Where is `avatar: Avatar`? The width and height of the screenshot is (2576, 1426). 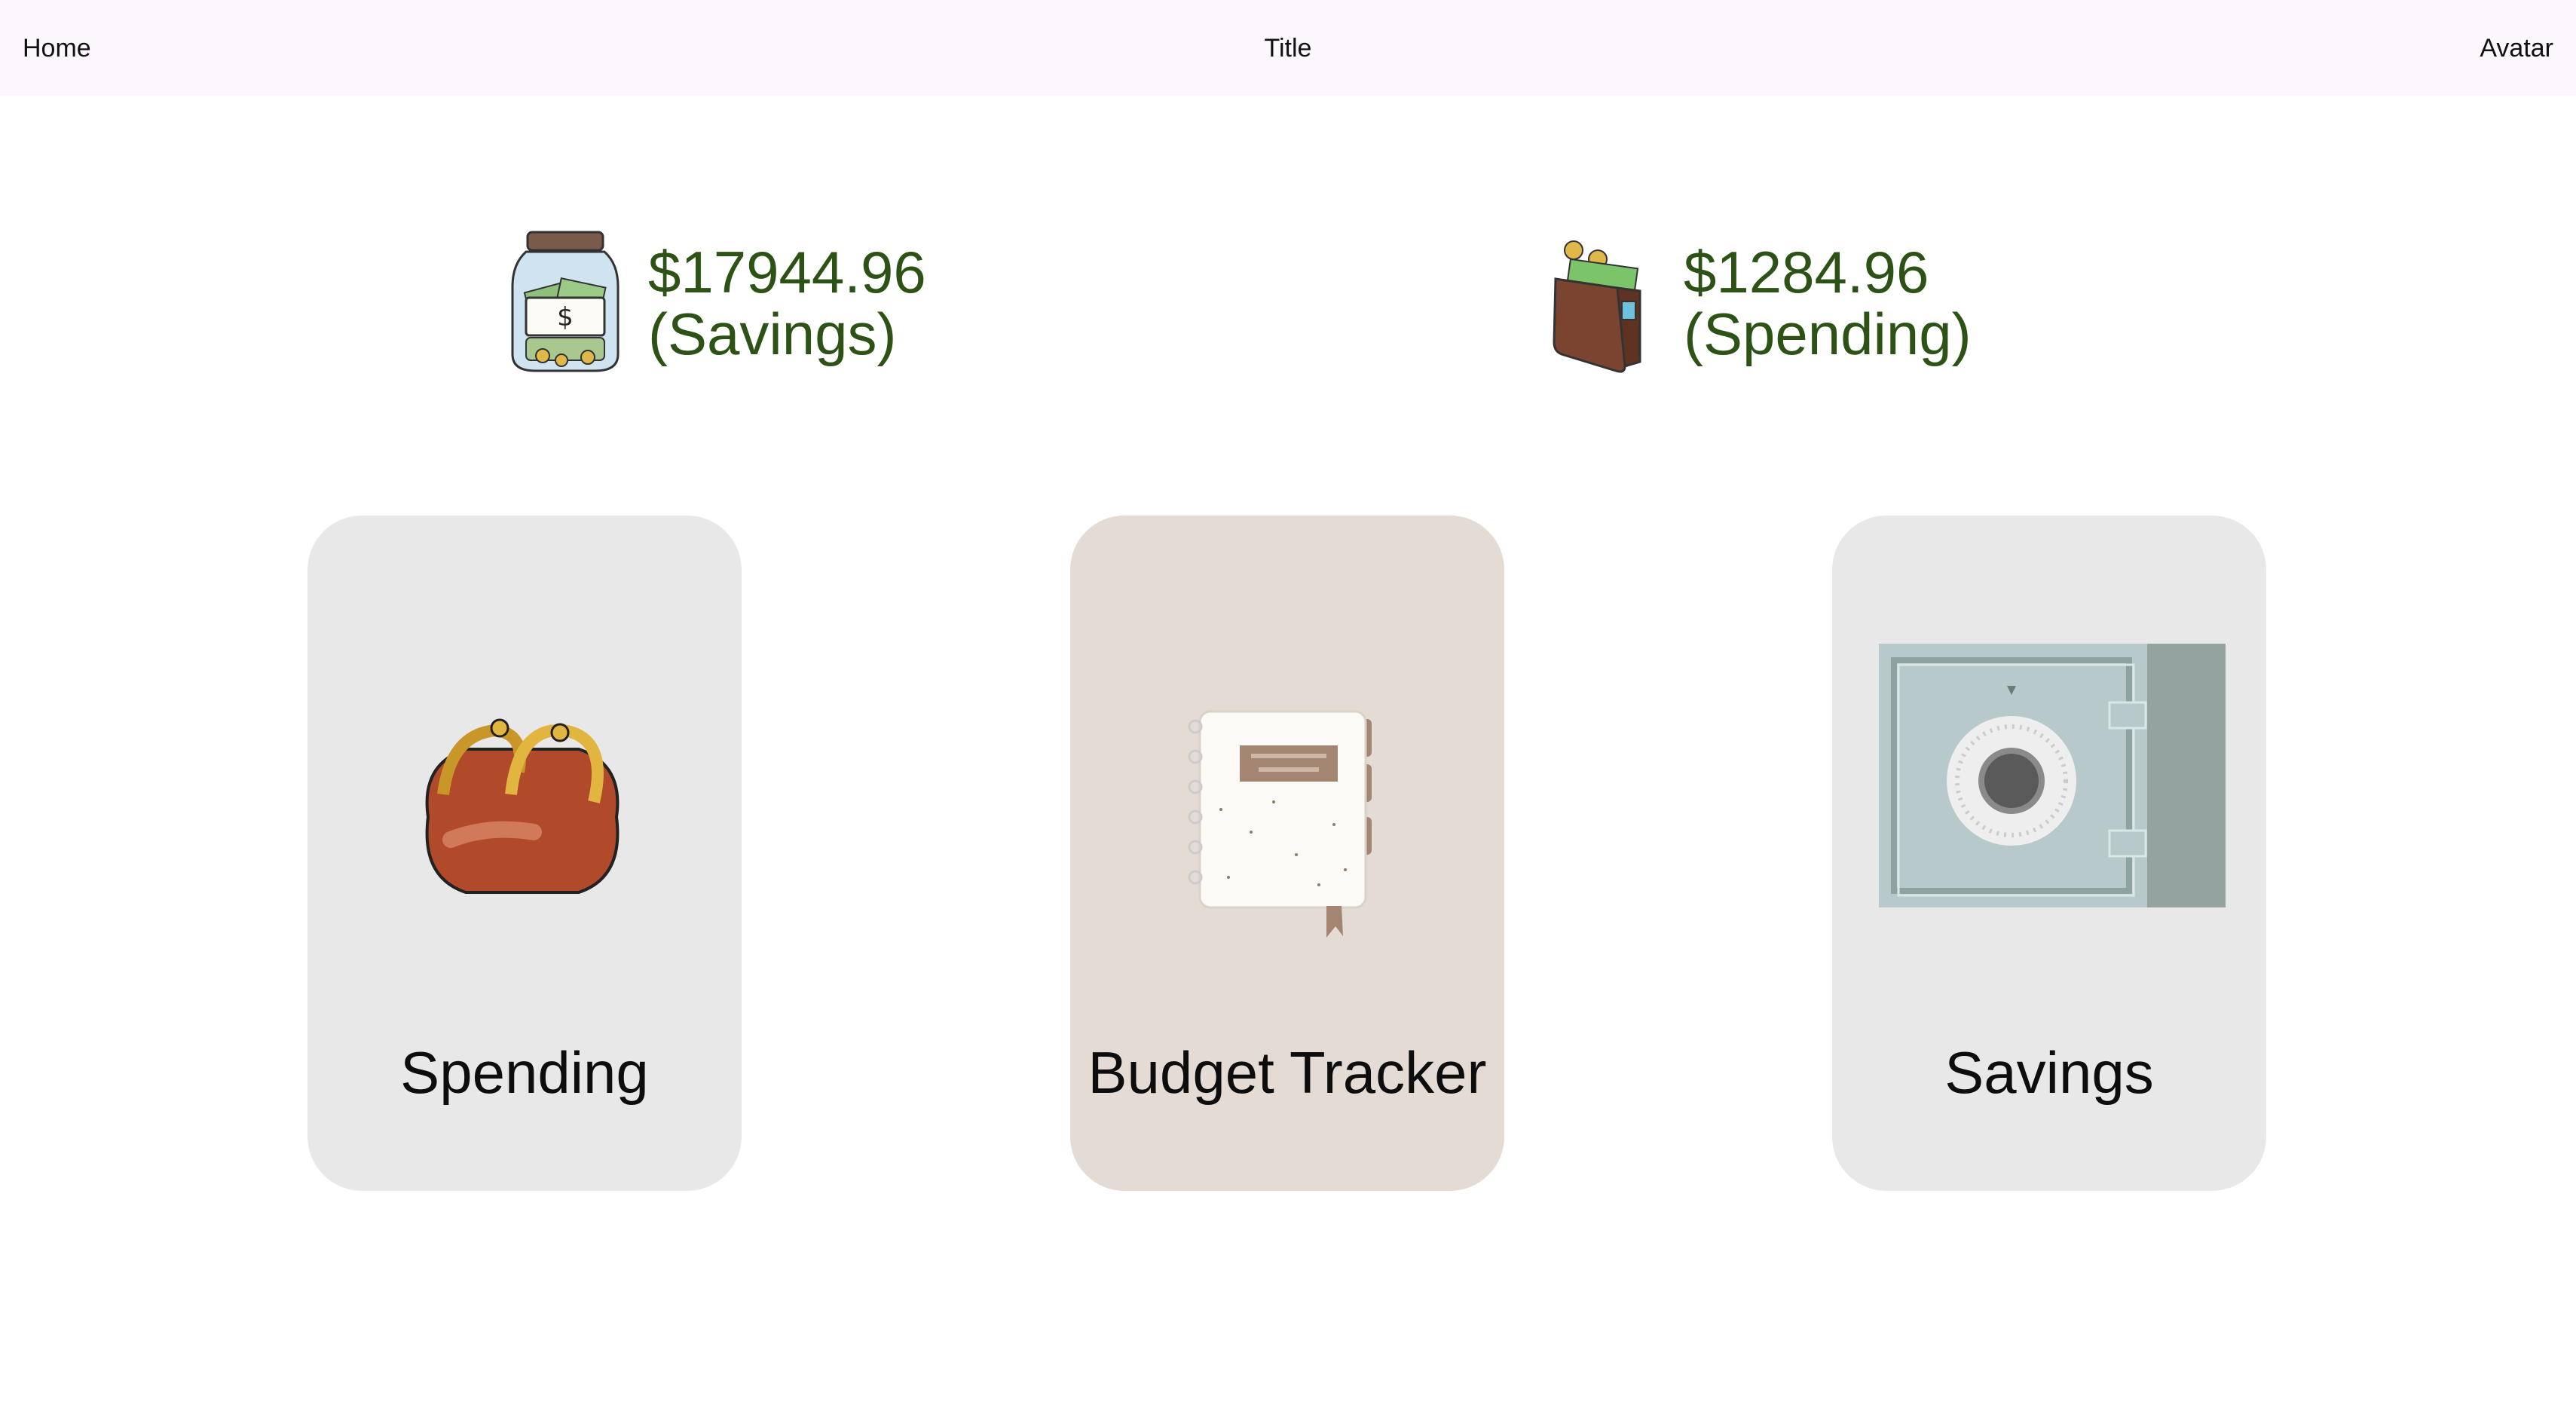
avatar: Avatar is located at coordinates (2516, 48).